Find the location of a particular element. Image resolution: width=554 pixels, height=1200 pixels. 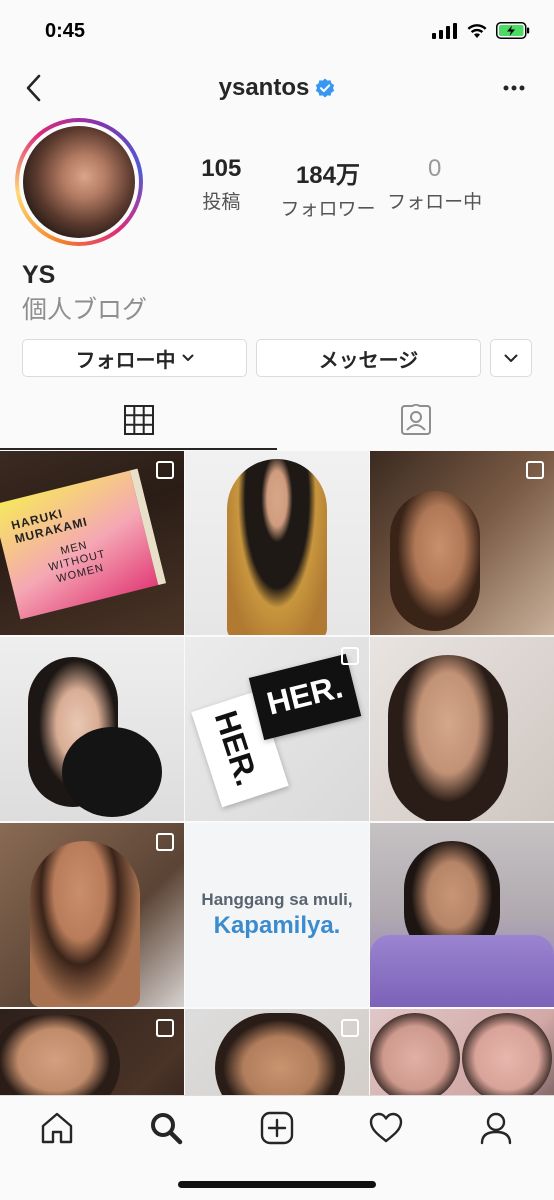

verified-badge-icon is located at coordinates (325, 88).